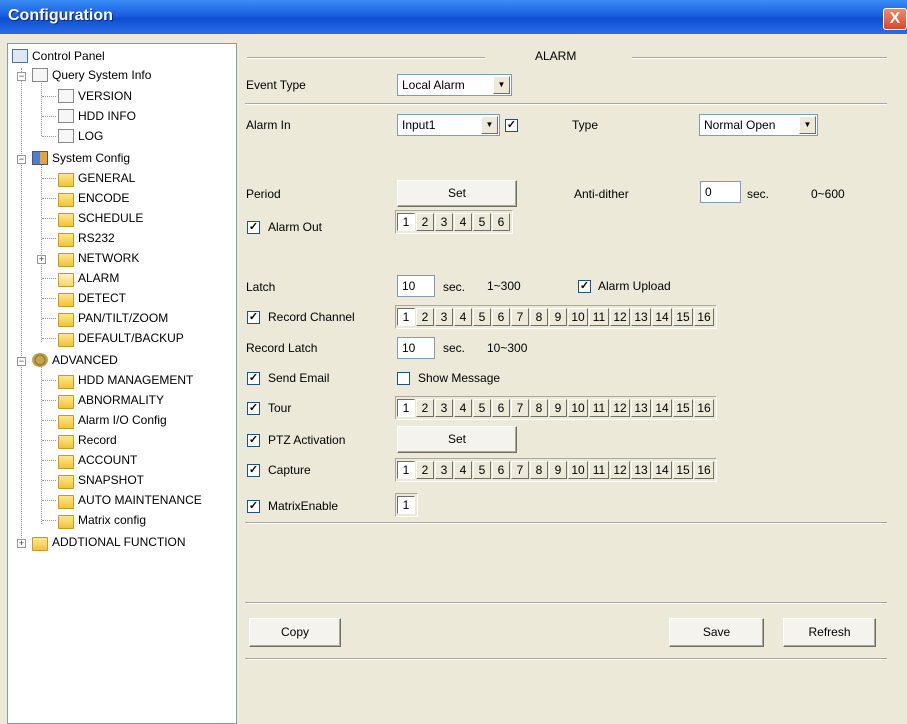 The height and width of the screenshot is (724, 907). Describe the element at coordinates (716, 632) in the screenshot. I see `save-button: Save` at that location.